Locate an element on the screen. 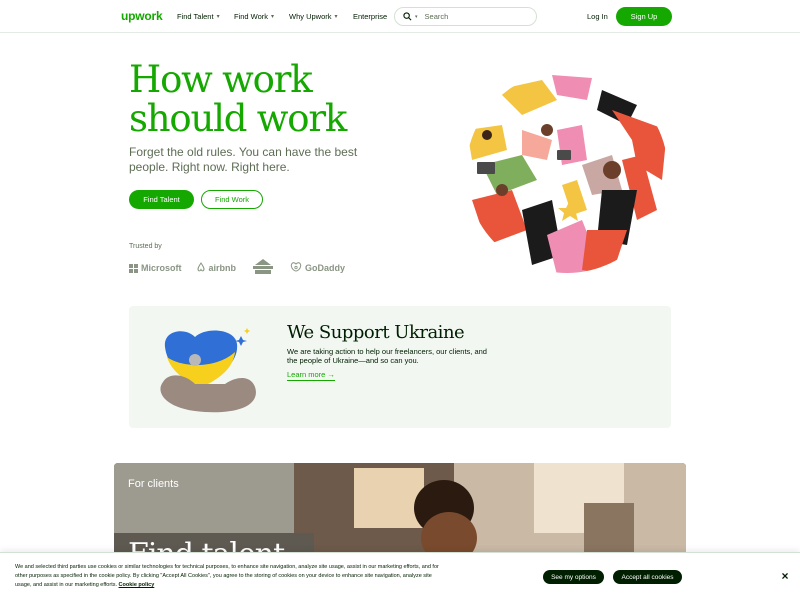  find-talent-button: Find Talent is located at coordinates (161, 199).